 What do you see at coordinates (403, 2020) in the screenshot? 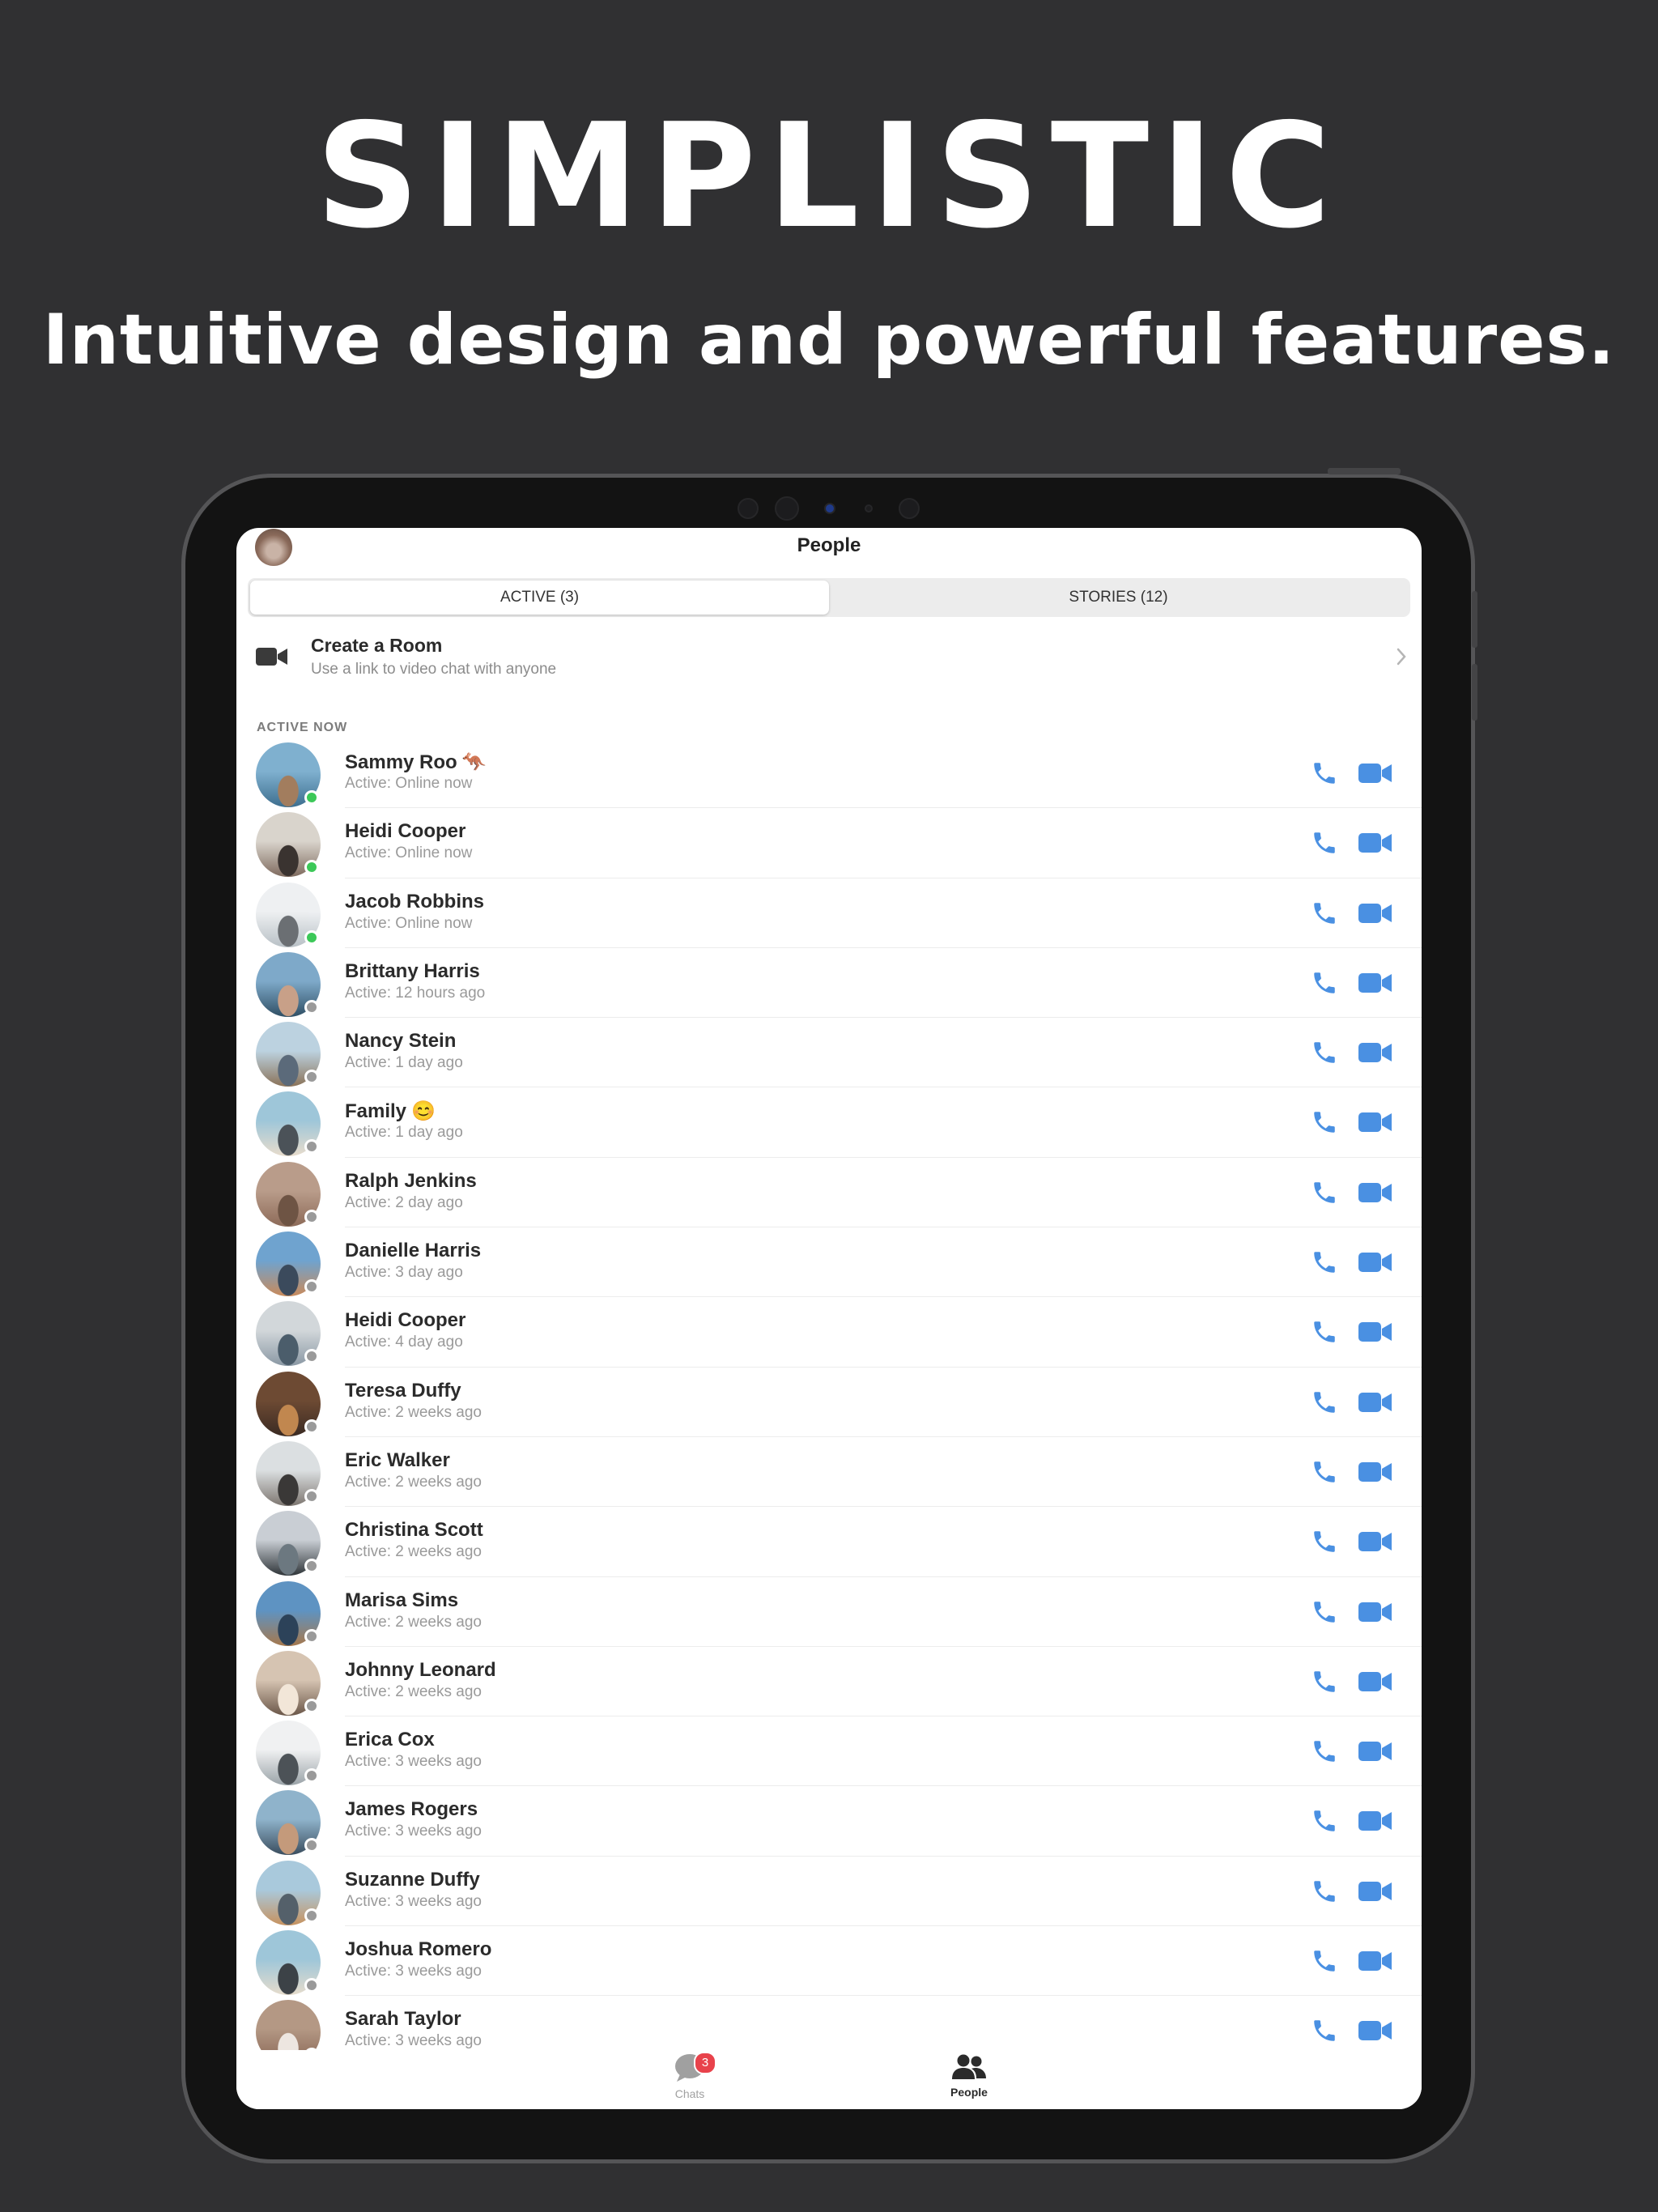
I see `contact-name: Sarah Taylor` at bounding box center [403, 2020].